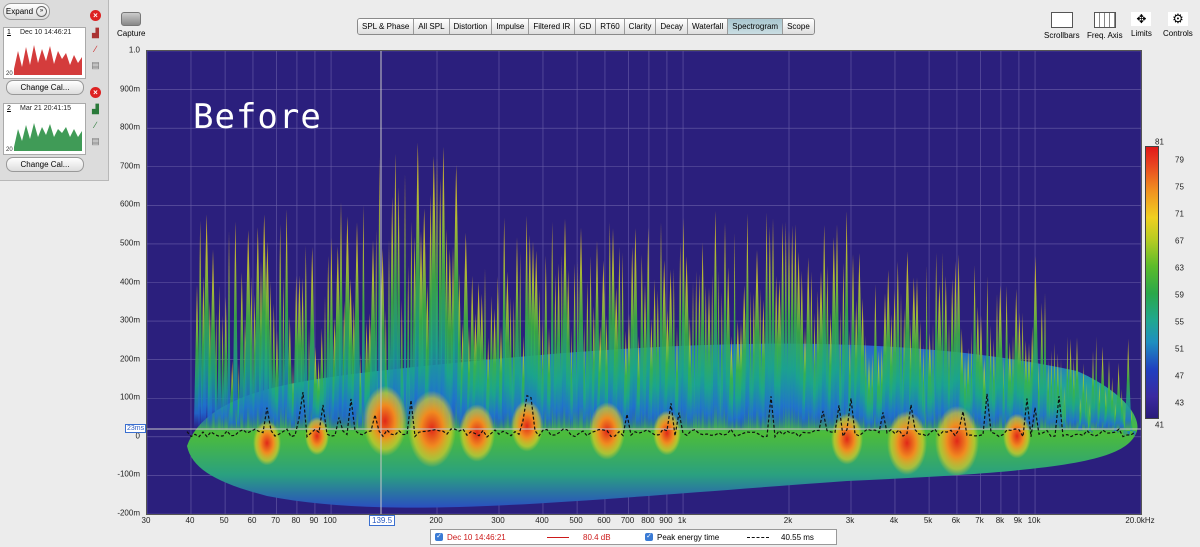  I want to click on limits-button: ✥ Limits, so click(1141, 25).